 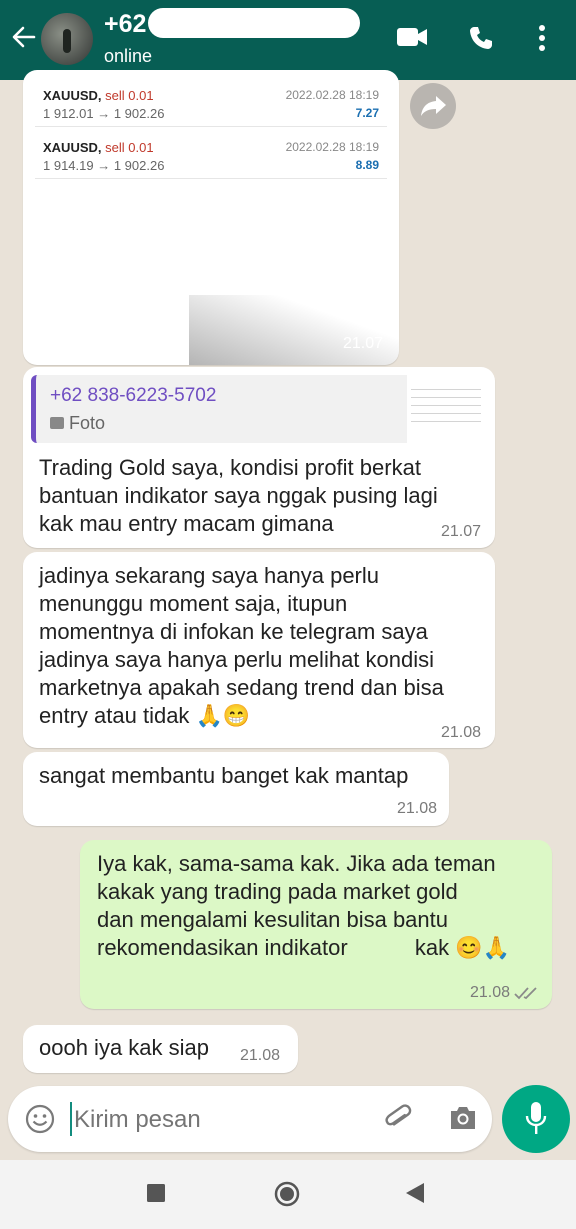 What do you see at coordinates (527, 995) in the screenshot?
I see `double-check-icon` at bounding box center [527, 995].